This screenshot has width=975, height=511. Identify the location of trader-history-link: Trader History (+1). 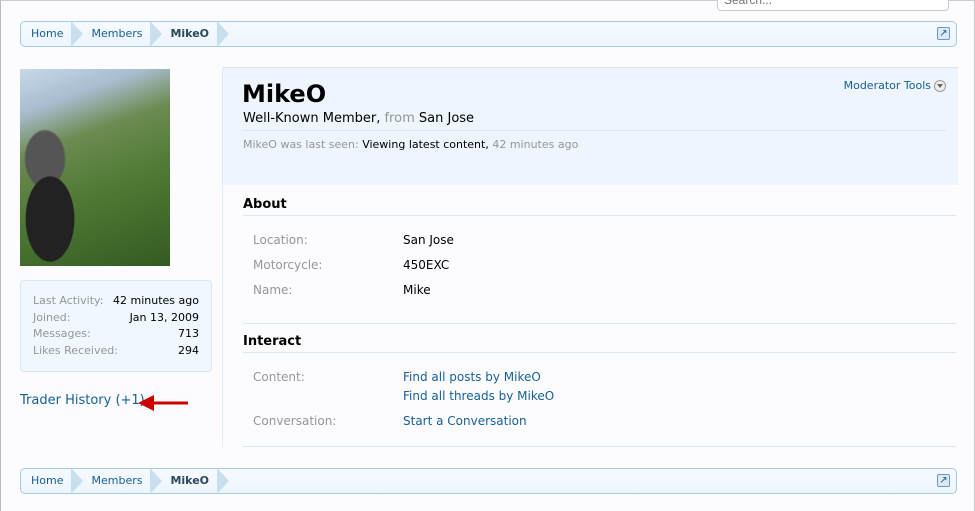
(82, 400).